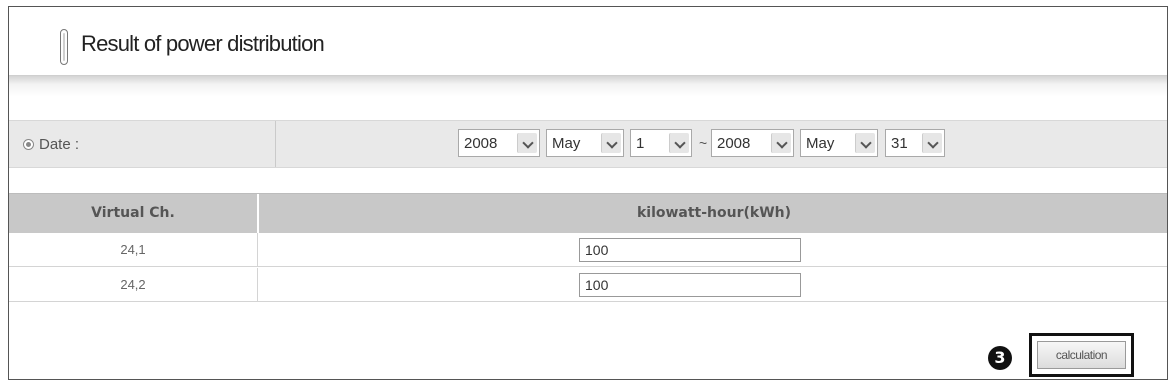  What do you see at coordinates (133, 213) in the screenshot?
I see `column-header-virtual-ch: Virtual Ch.` at bounding box center [133, 213].